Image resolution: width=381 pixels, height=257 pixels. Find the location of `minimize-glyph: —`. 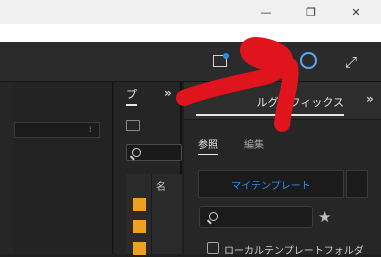

minimize-glyph: — is located at coordinates (266, 12).